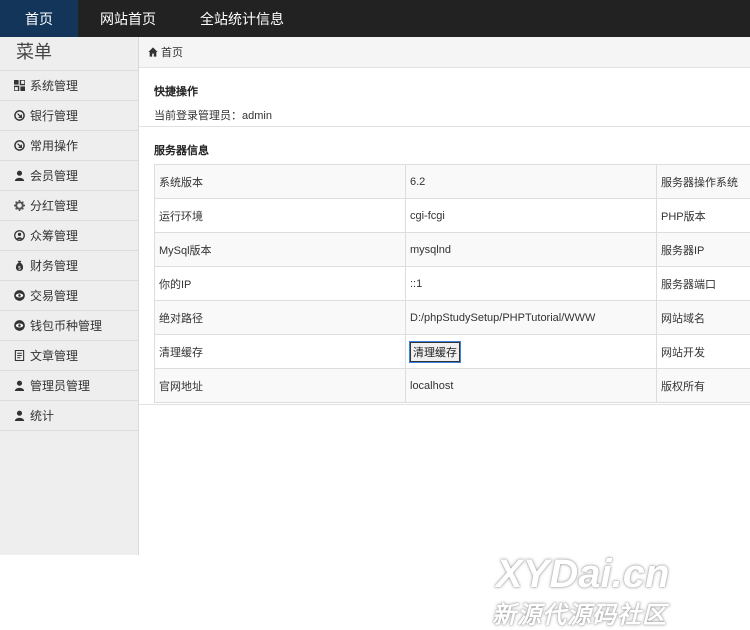 The width and height of the screenshot is (750, 630). I want to click on sidebar-item-trade: 交易管理, so click(69, 296).